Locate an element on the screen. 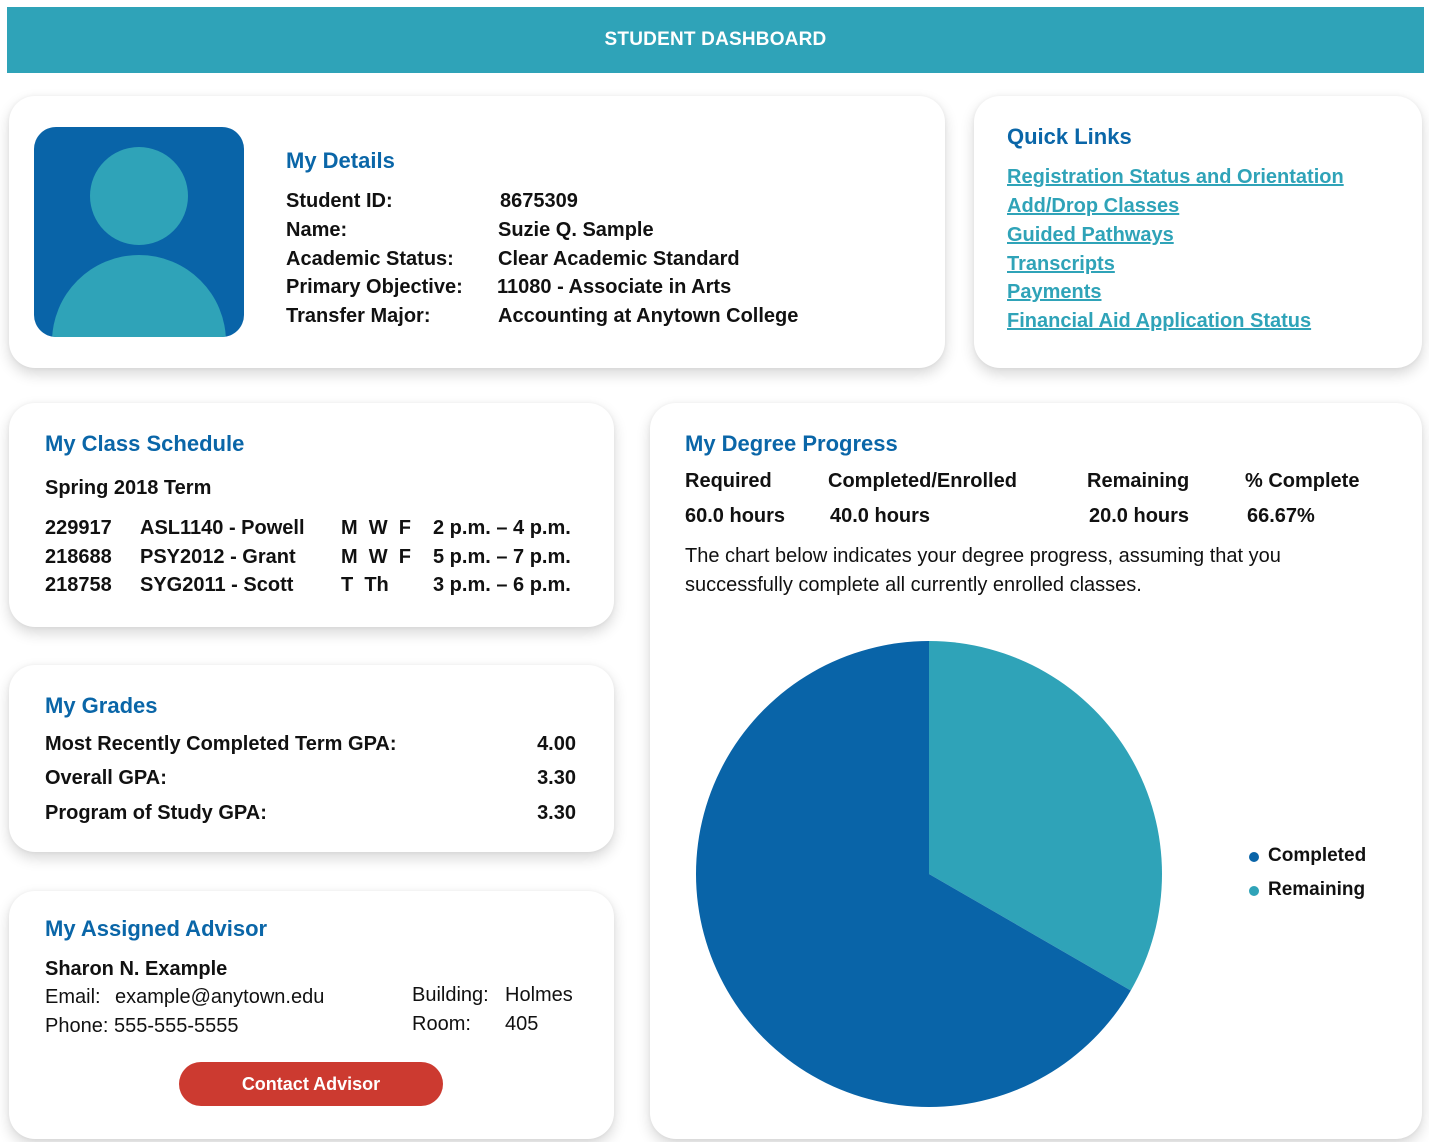 The height and width of the screenshot is (1142, 1429). dashboard-header: STUDENT DASHBOARD is located at coordinates (715, 40).